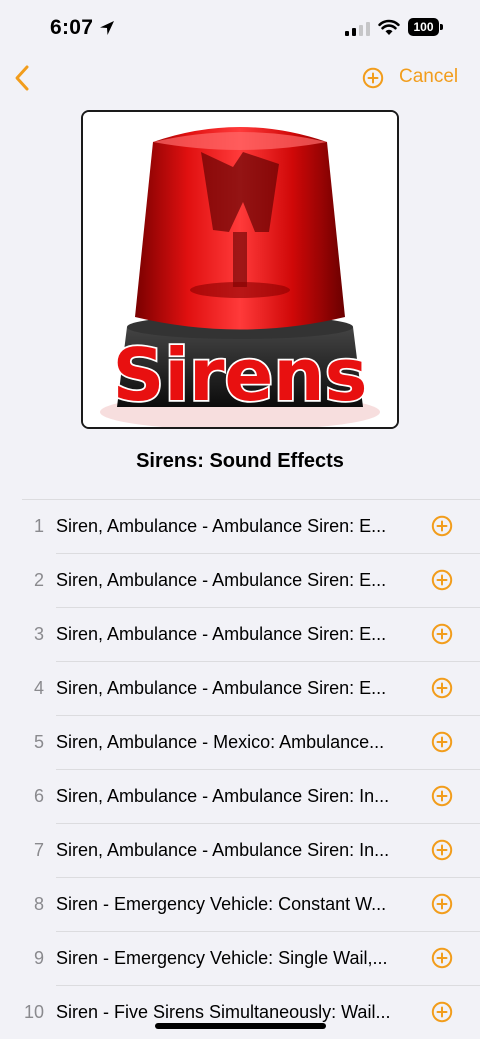 The height and width of the screenshot is (1039, 480). What do you see at coordinates (428, 77) in the screenshot?
I see `cancel-button: Cancel` at bounding box center [428, 77].